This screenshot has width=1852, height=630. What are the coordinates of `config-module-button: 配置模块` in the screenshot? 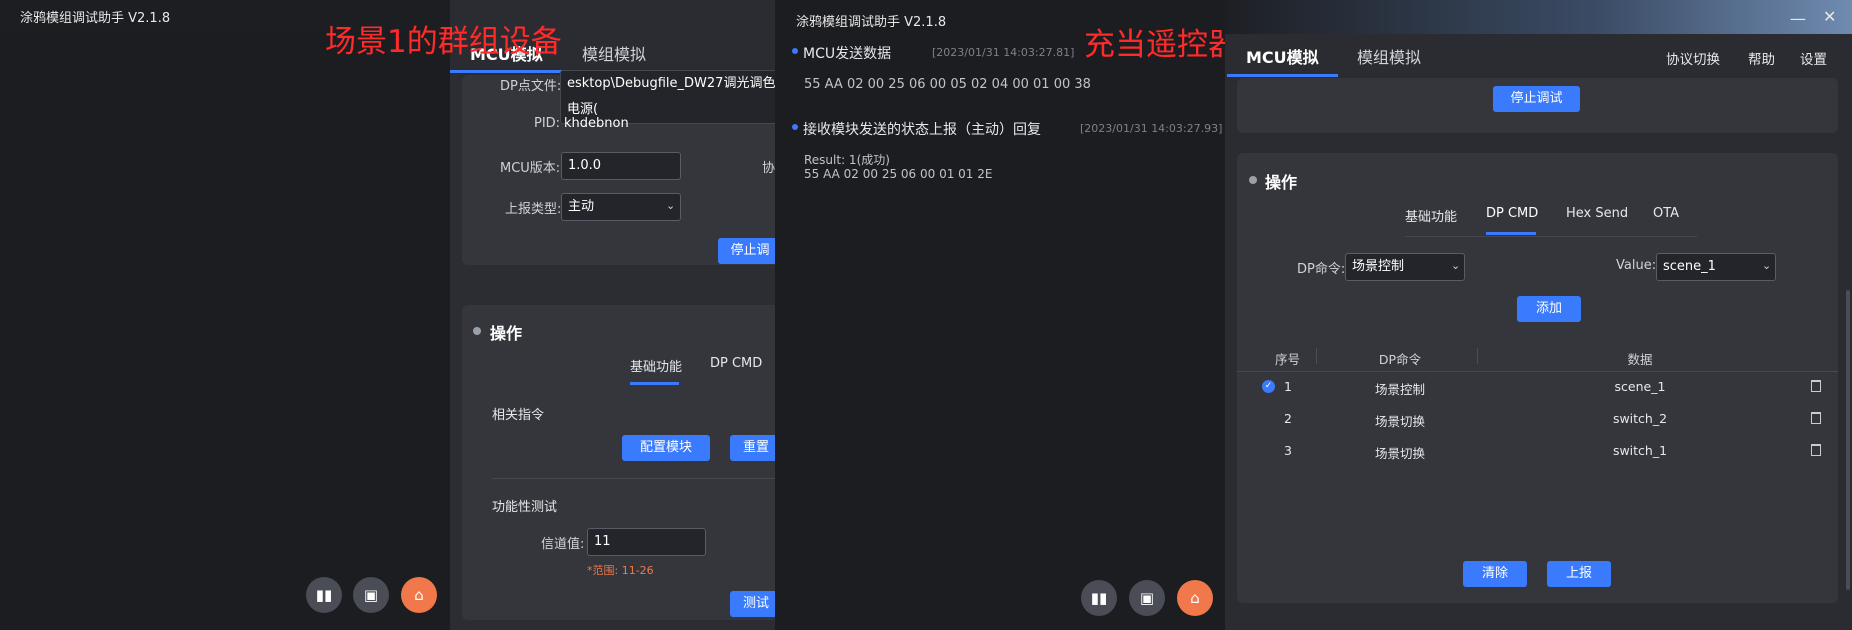 It's located at (666, 448).